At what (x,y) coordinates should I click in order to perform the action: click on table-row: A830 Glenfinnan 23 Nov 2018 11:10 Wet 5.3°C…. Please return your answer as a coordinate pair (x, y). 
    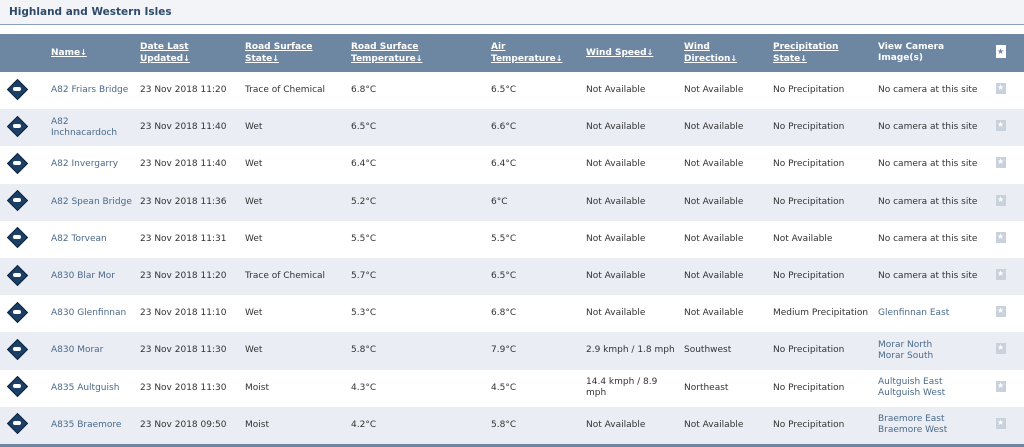
    Looking at the image, I should click on (512, 314).